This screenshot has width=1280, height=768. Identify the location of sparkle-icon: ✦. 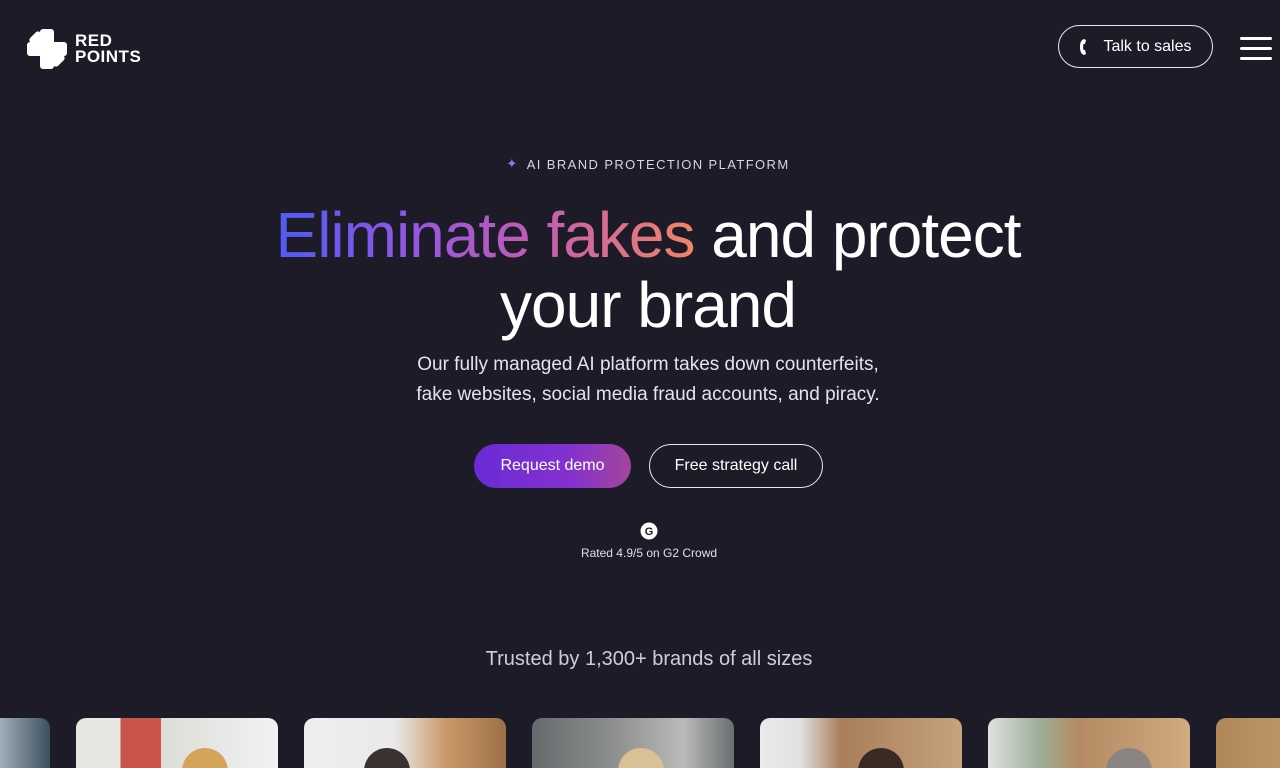
(512, 163).